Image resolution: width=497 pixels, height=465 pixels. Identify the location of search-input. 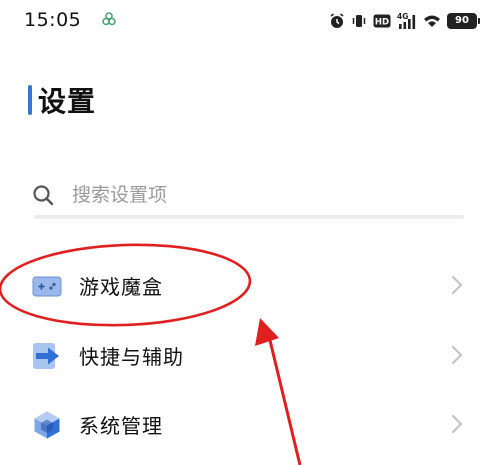
(252, 195).